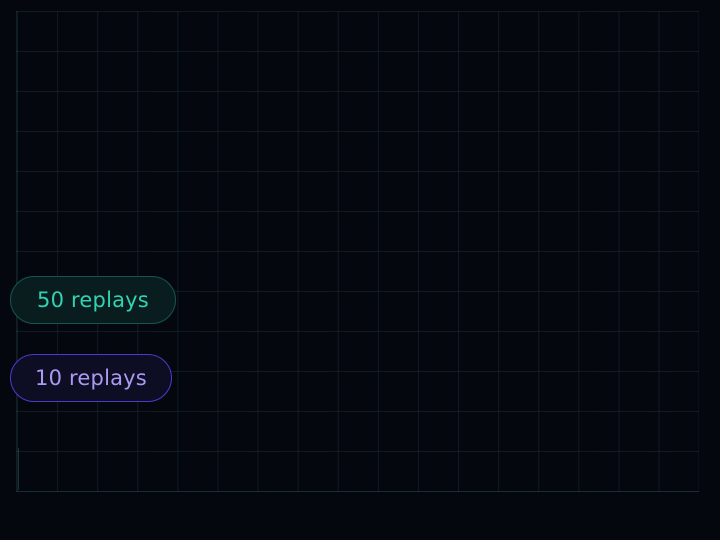 The width and height of the screenshot is (720, 540). Describe the element at coordinates (18, 469) in the screenshot. I see `axis-tick` at that location.